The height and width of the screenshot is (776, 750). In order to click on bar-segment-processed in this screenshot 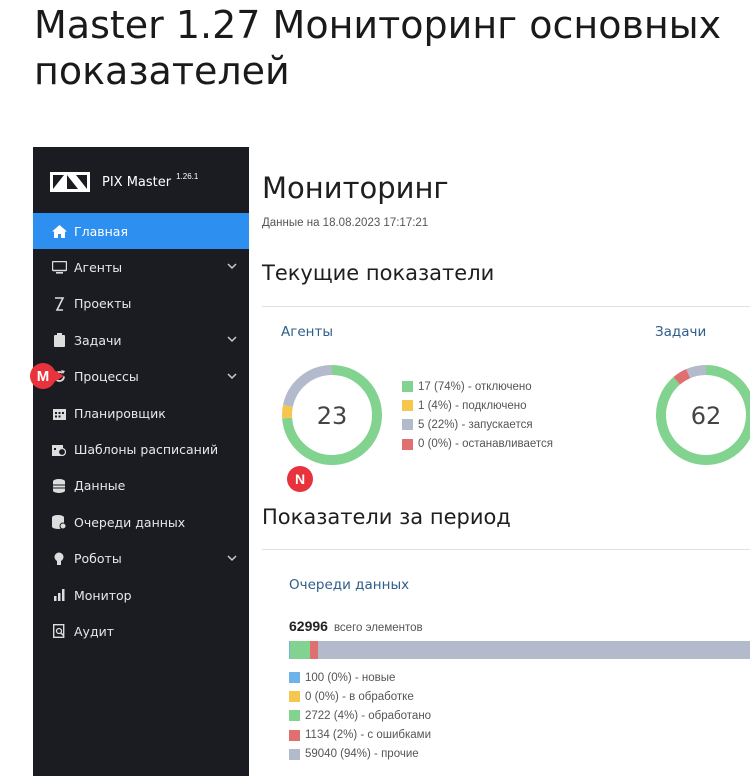, I will do `click(299, 650)`.